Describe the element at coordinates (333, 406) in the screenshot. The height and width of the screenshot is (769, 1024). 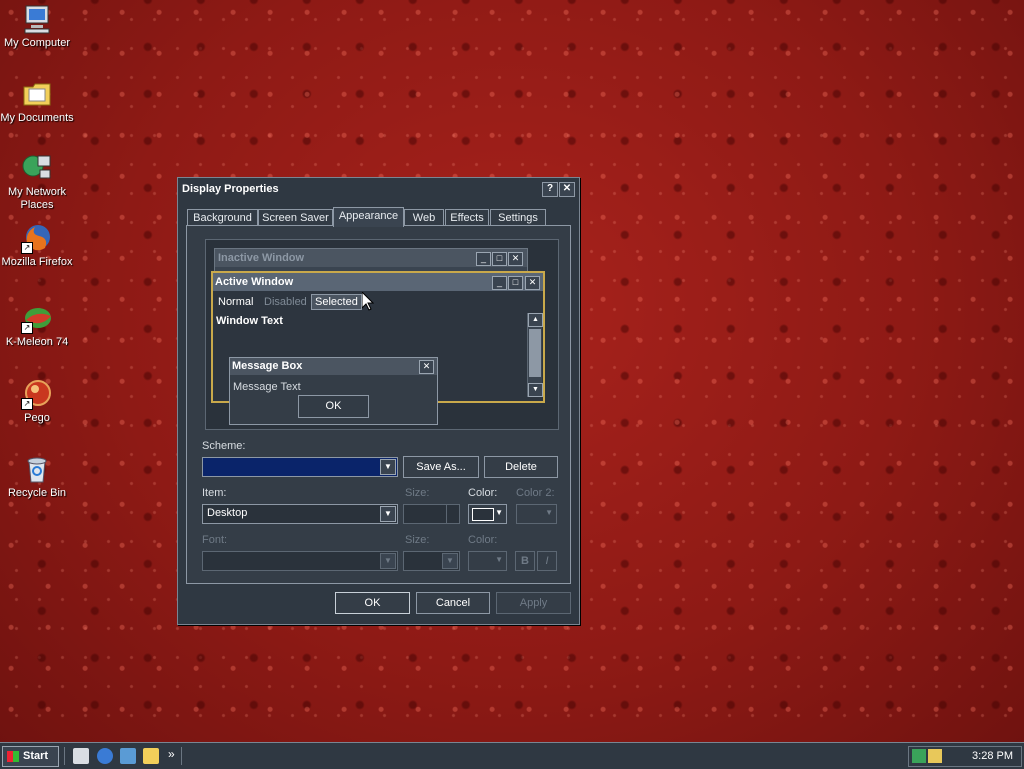
I see `preview-ok-button: OK` at that location.